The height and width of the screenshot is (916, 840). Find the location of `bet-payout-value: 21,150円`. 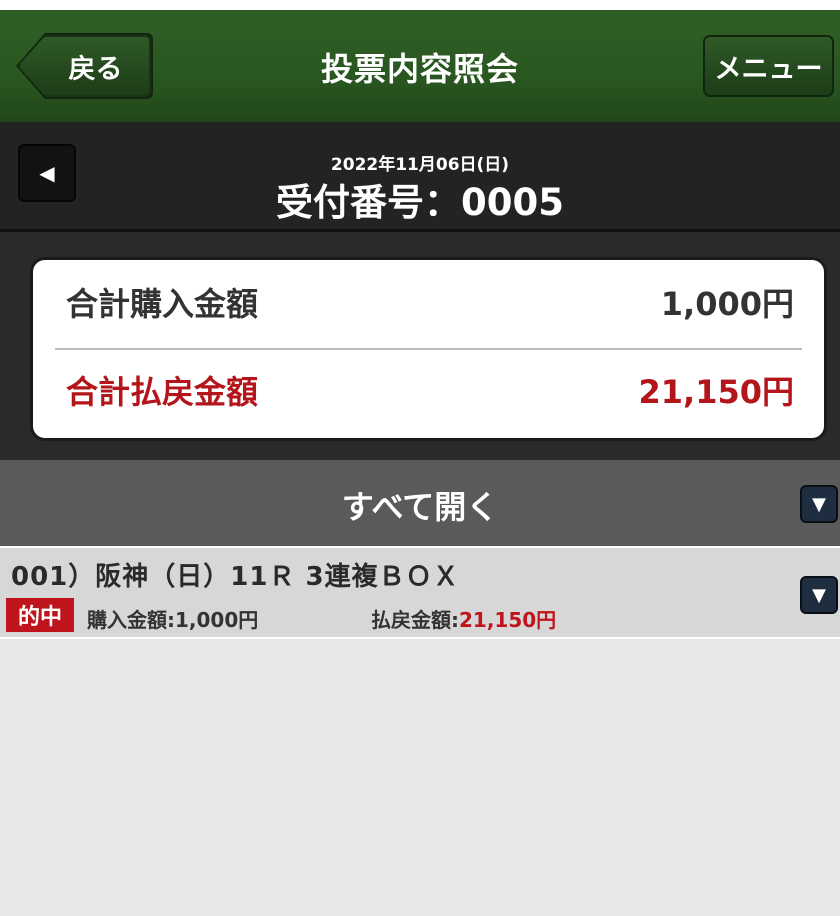

bet-payout-value: 21,150円 is located at coordinates (508, 620).